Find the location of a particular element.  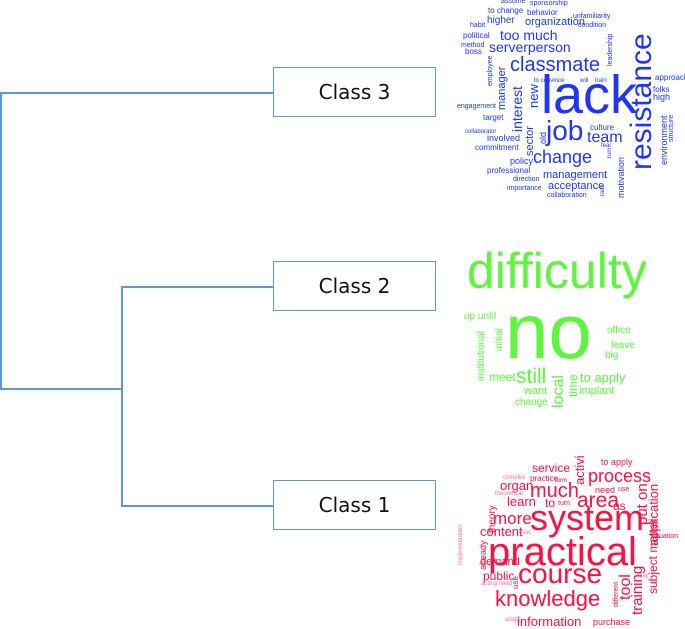

class-1-box: Class 1 is located at coordinates (354, 505).